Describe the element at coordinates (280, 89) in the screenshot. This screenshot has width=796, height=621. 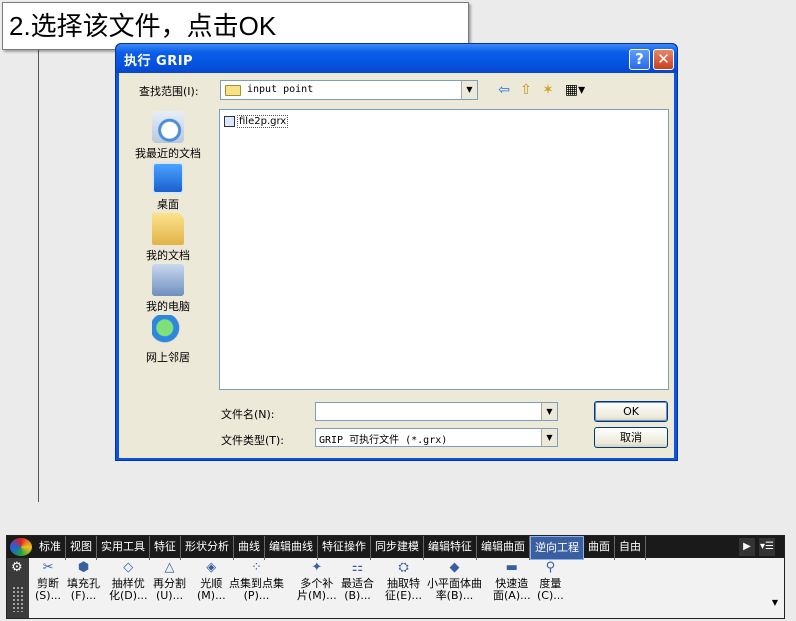
I see `lookin-value: input point` at that location.